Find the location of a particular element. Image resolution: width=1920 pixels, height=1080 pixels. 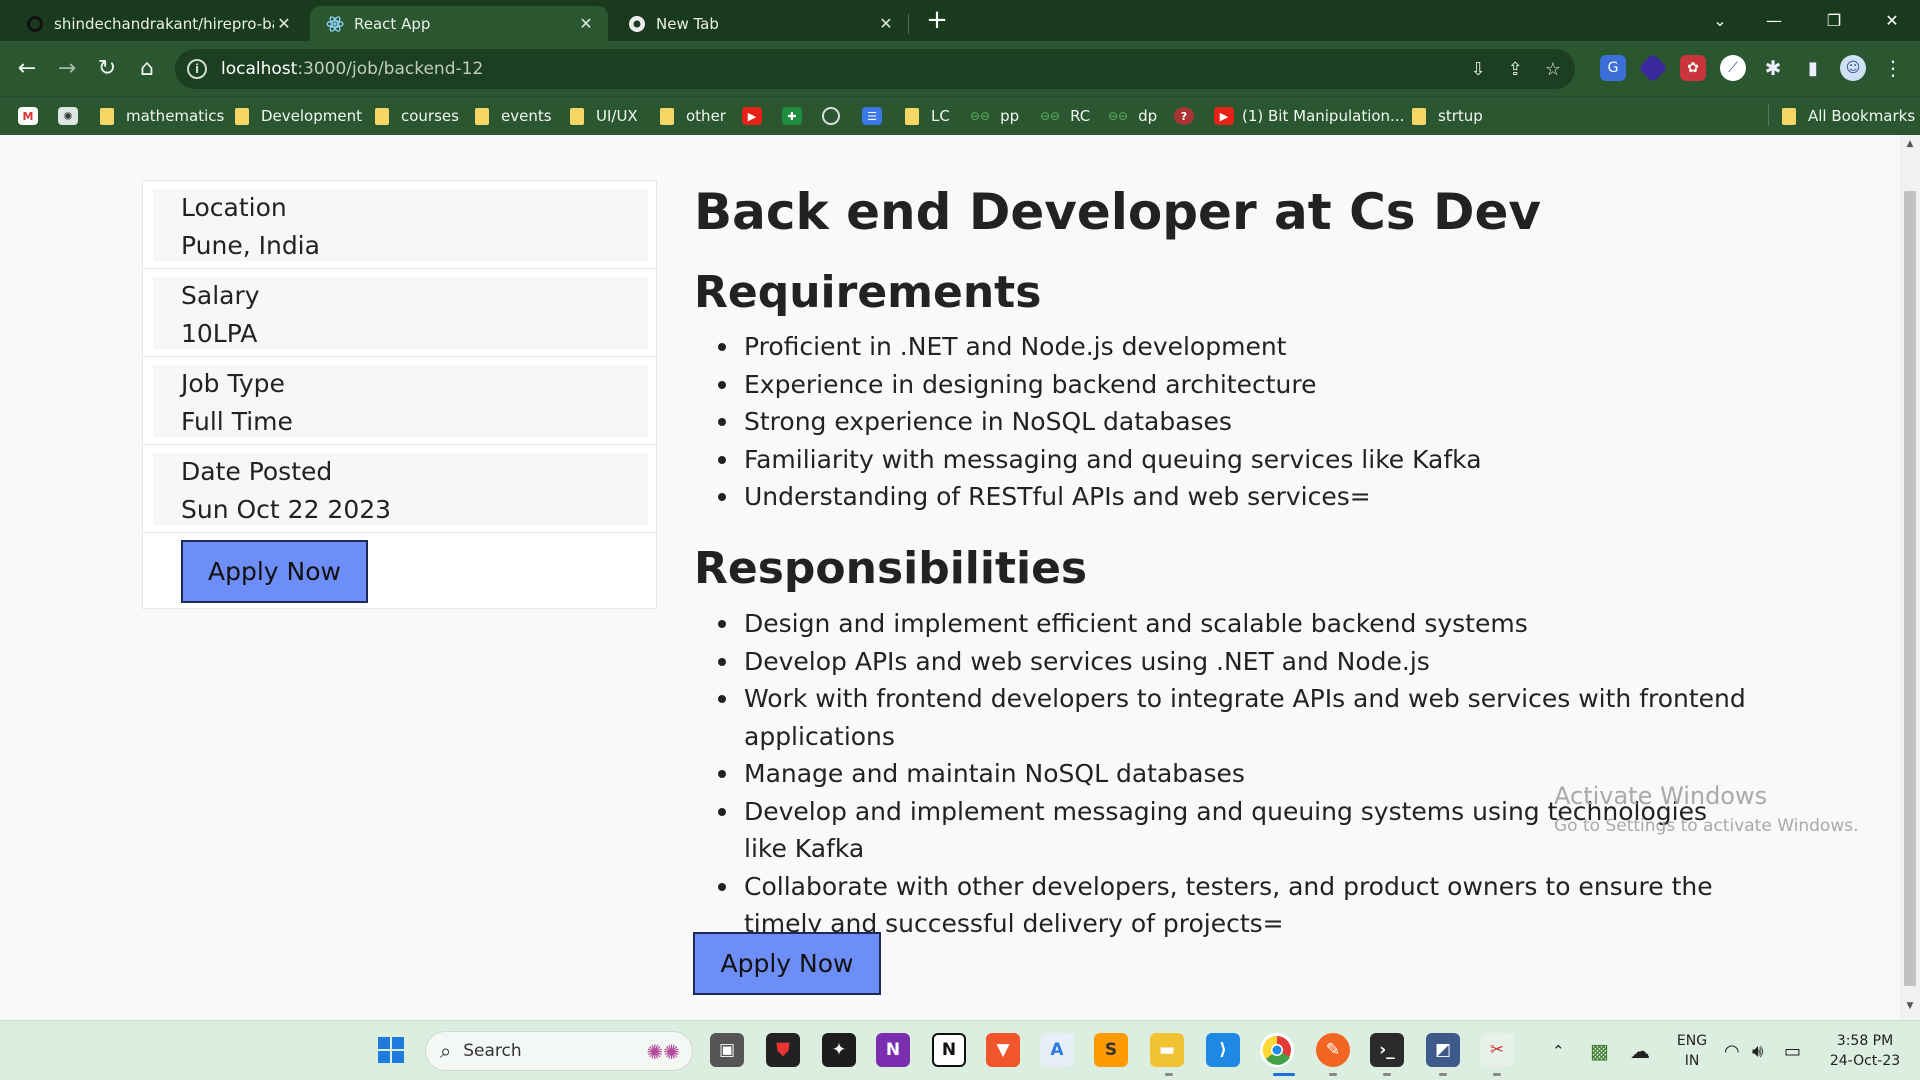

link-icon: ⊖⊖ is located at coordinates (1050, 116).